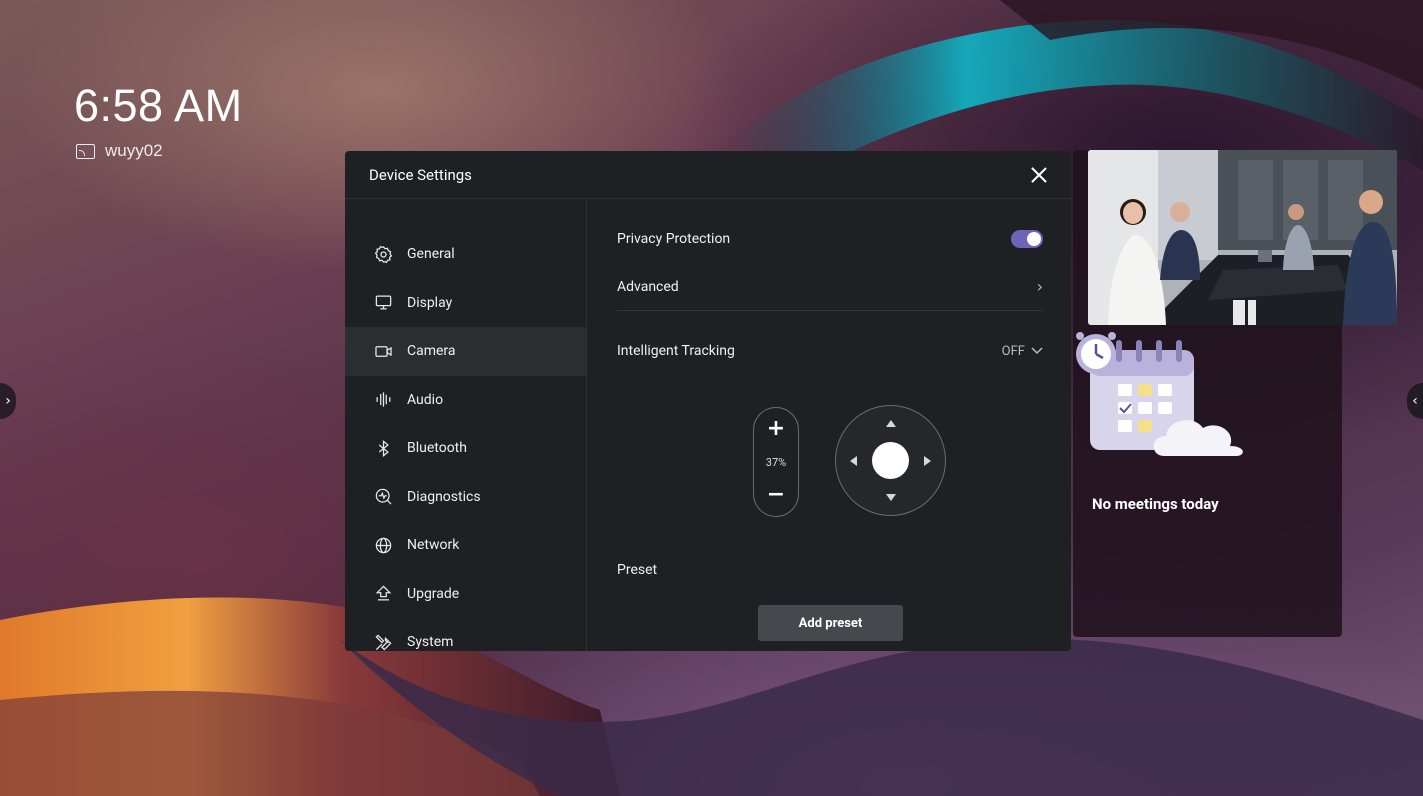 The width and height of the screenshot is (1423, 796). I want to click on intelligent-tracking-label: Intelligent Tracking, so click(676, 351).